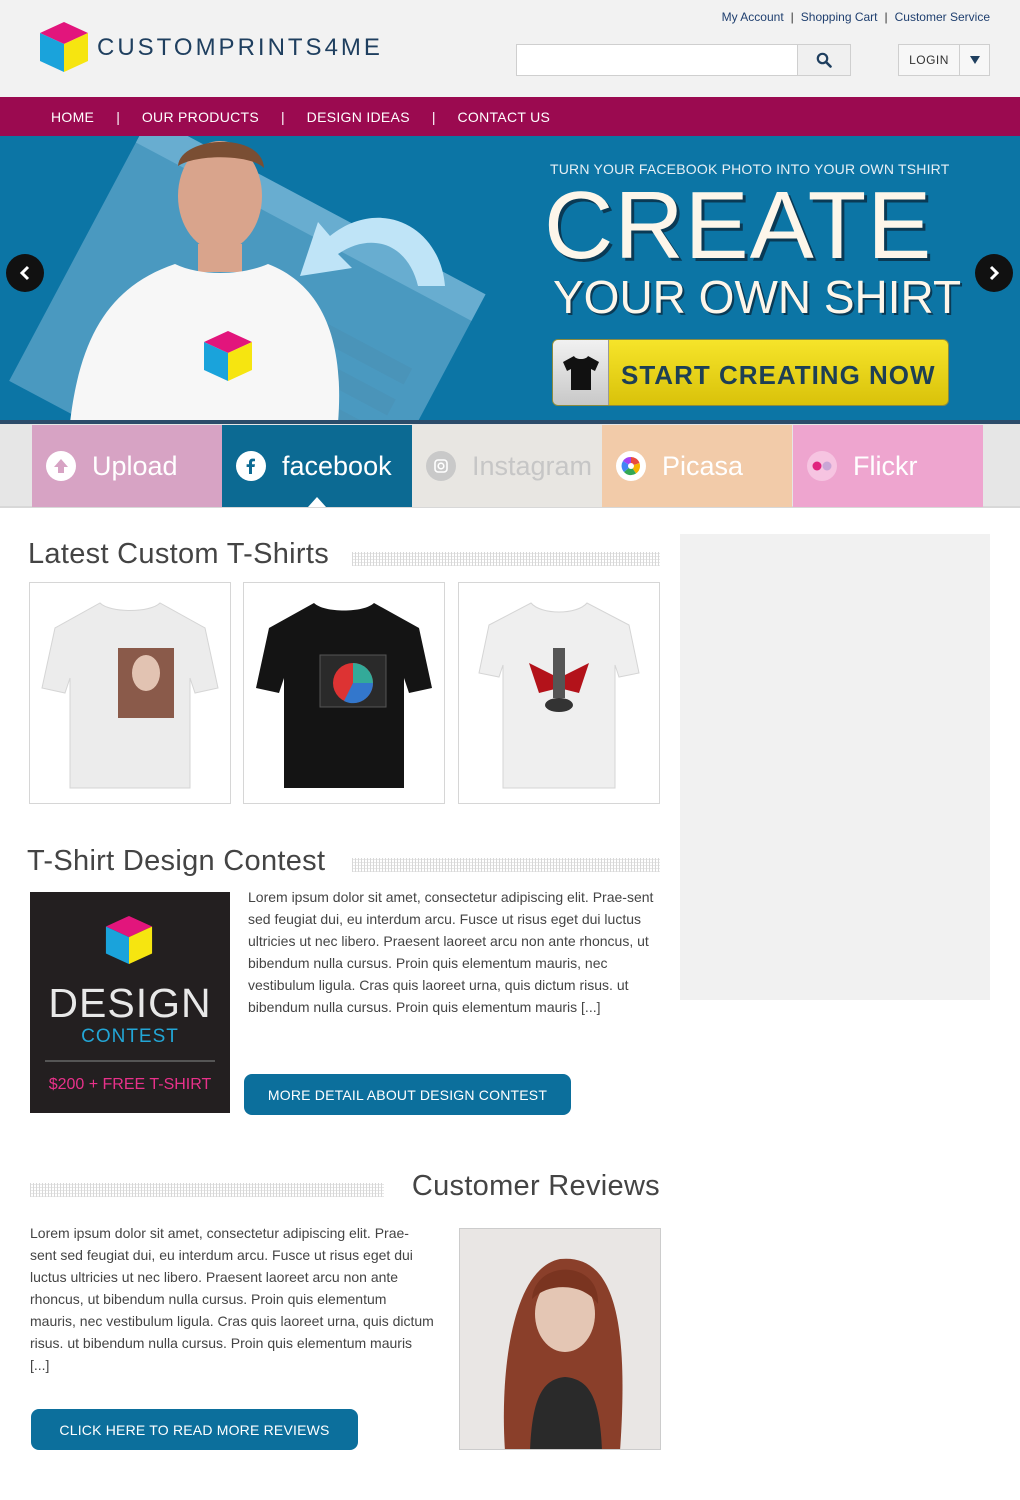  Describe the element at coordinates (317, 502) in the screenshot. I see `active-tab-pointer-icon` at that location.